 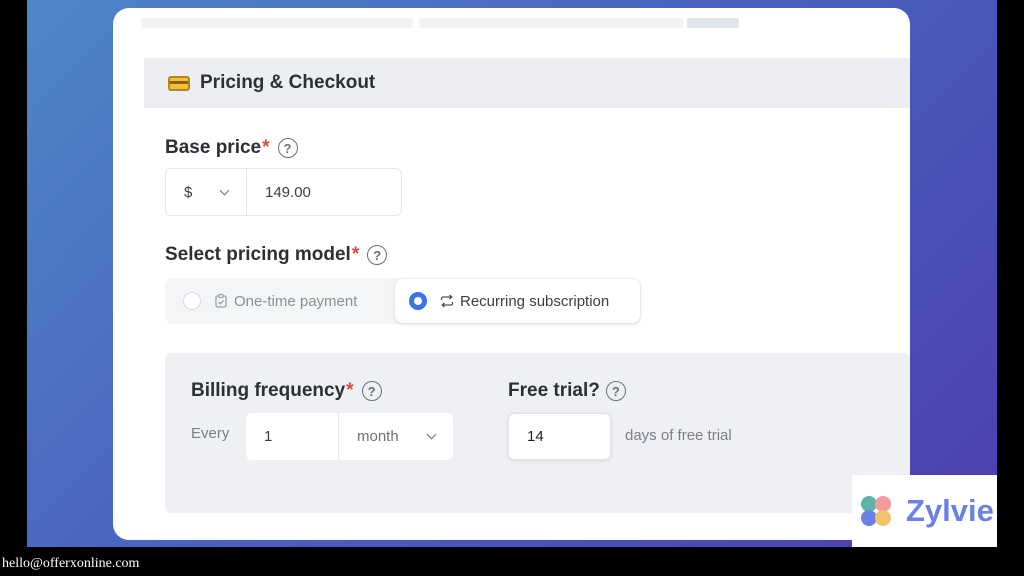 What do you see at coordinates (378, 436) in the screenshot?
I see `billing-unit-value: month` at bounding box center [378, 436].